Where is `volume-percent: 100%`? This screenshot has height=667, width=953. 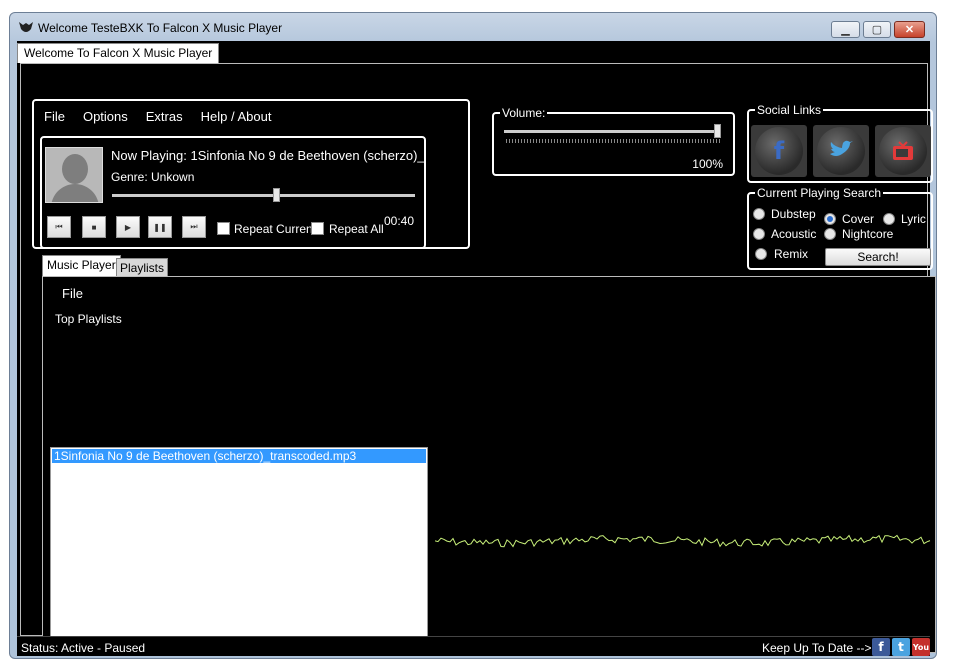
volume-percent: 100% is located at coordinates (707, 164).